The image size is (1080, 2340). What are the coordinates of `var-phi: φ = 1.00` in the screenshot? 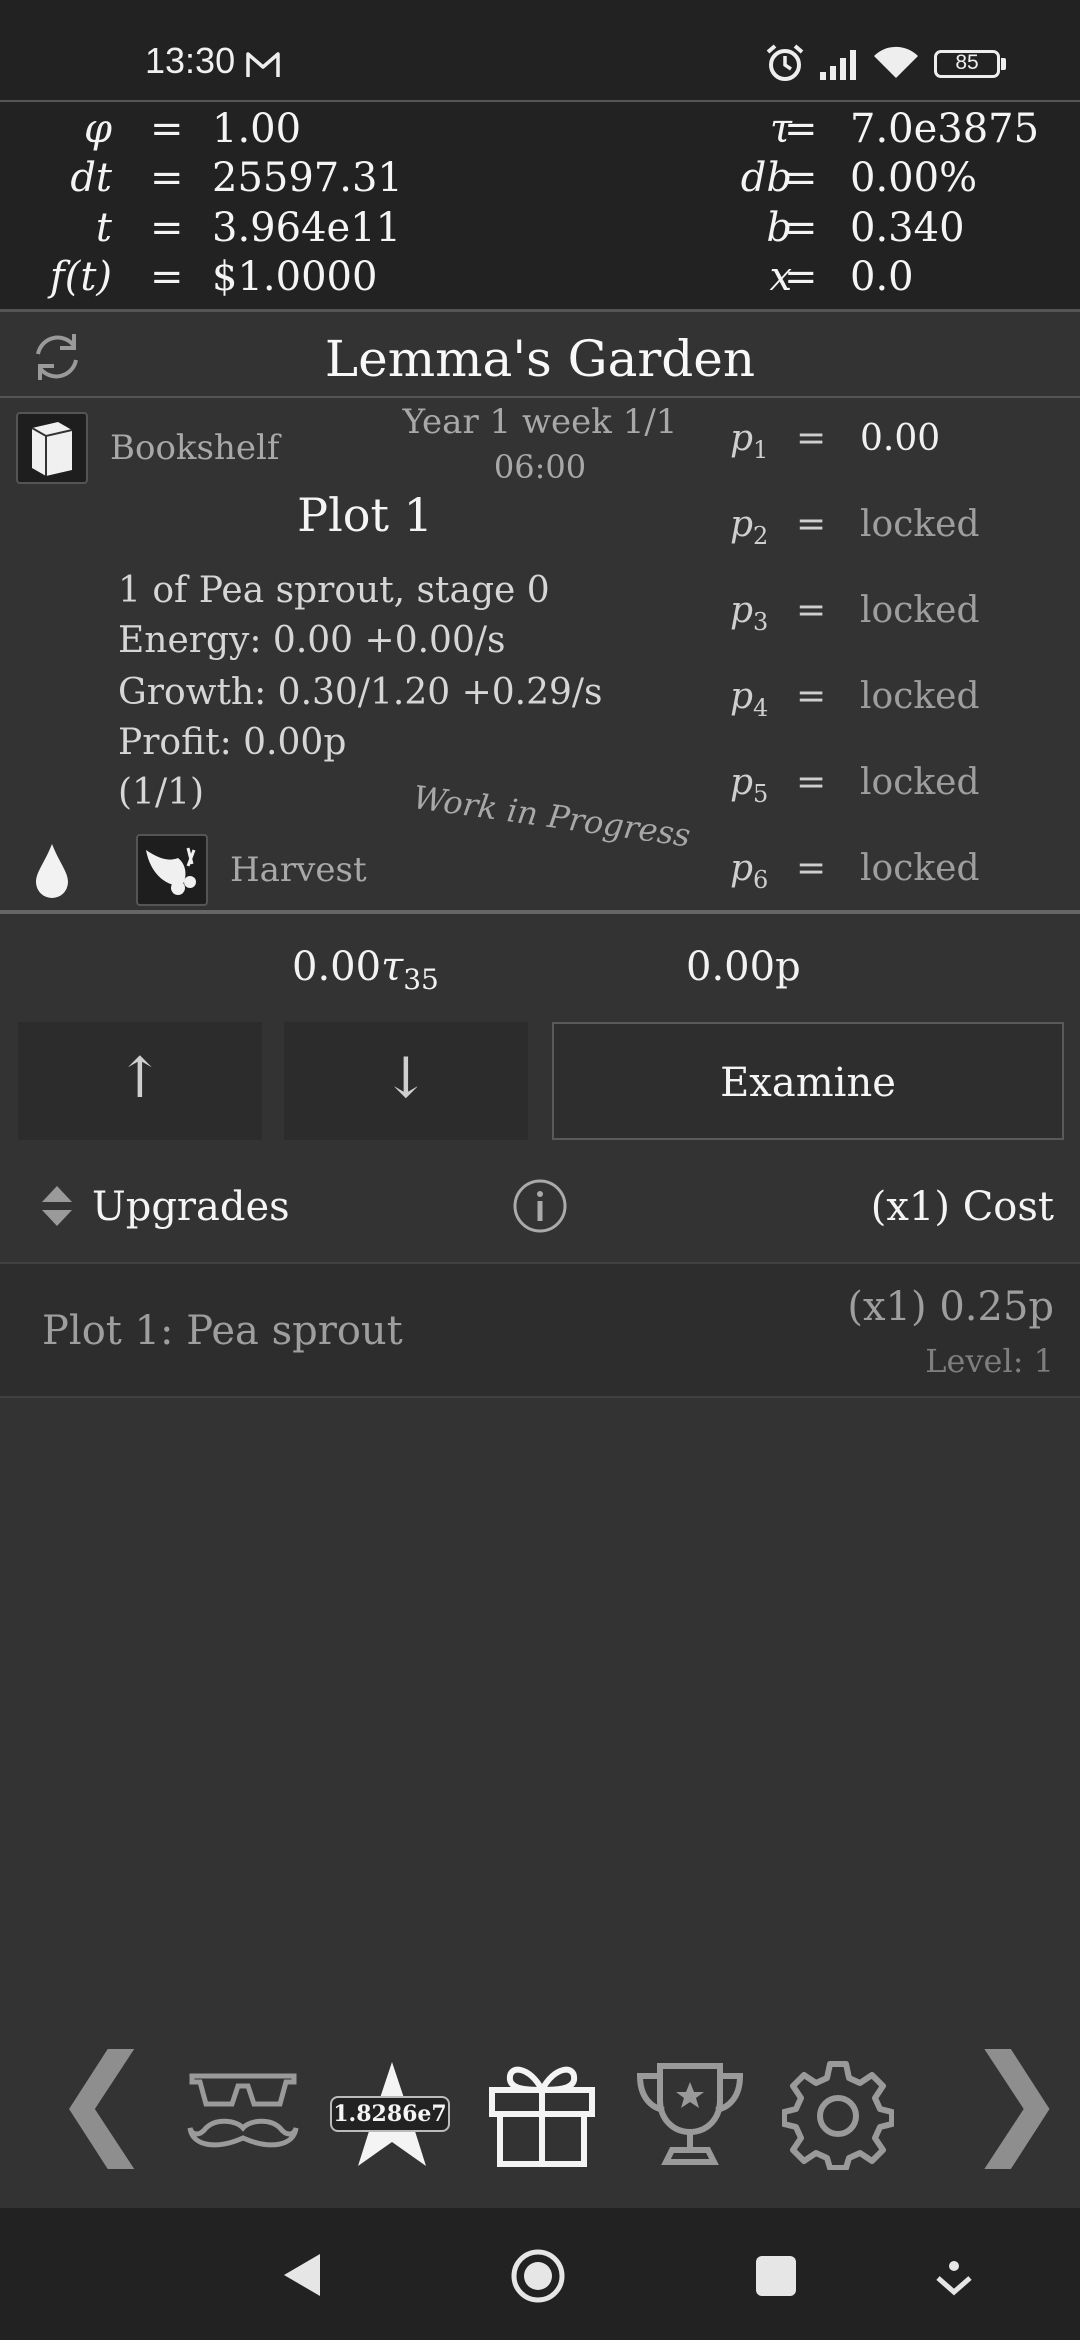 It's located at (270, 129).